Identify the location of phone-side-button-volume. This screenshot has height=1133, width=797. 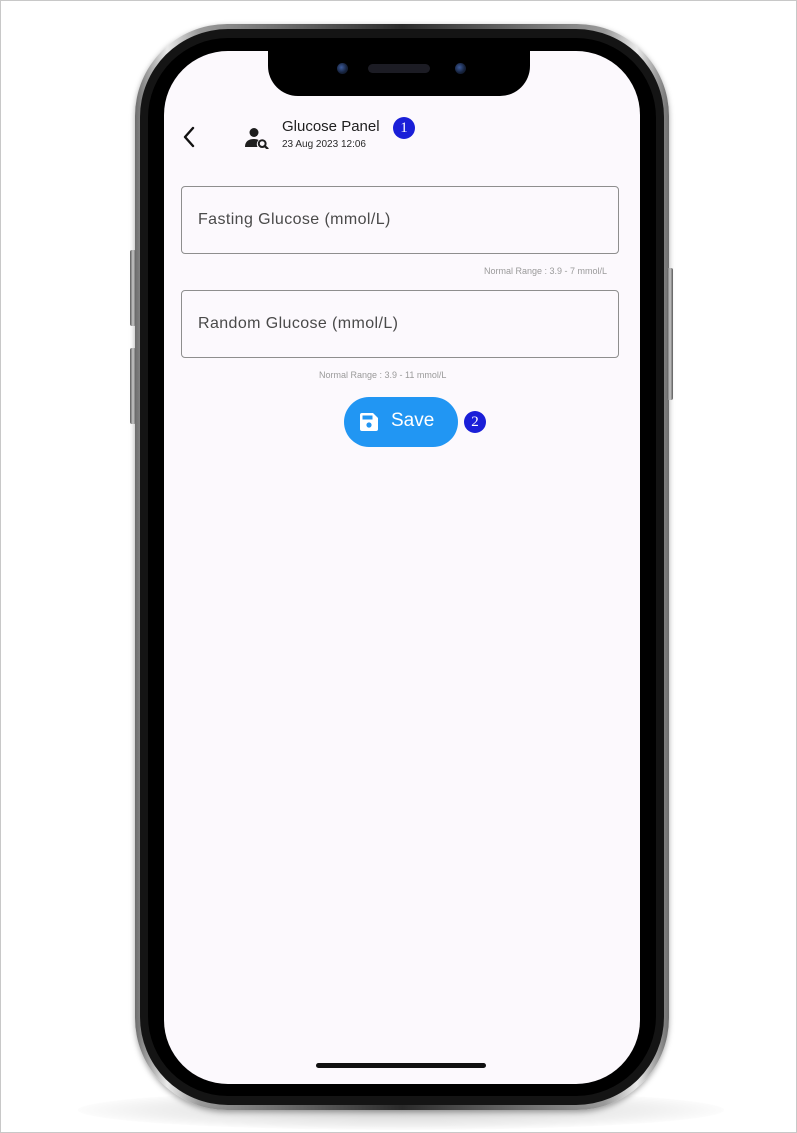
(133, 386).